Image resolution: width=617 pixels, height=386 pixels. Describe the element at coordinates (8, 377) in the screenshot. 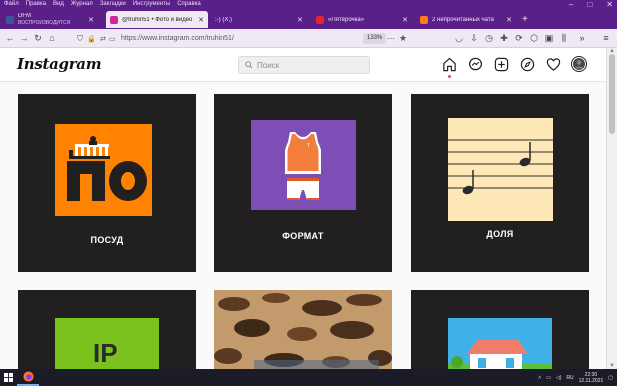

I see `windows-start-icon` at that location.